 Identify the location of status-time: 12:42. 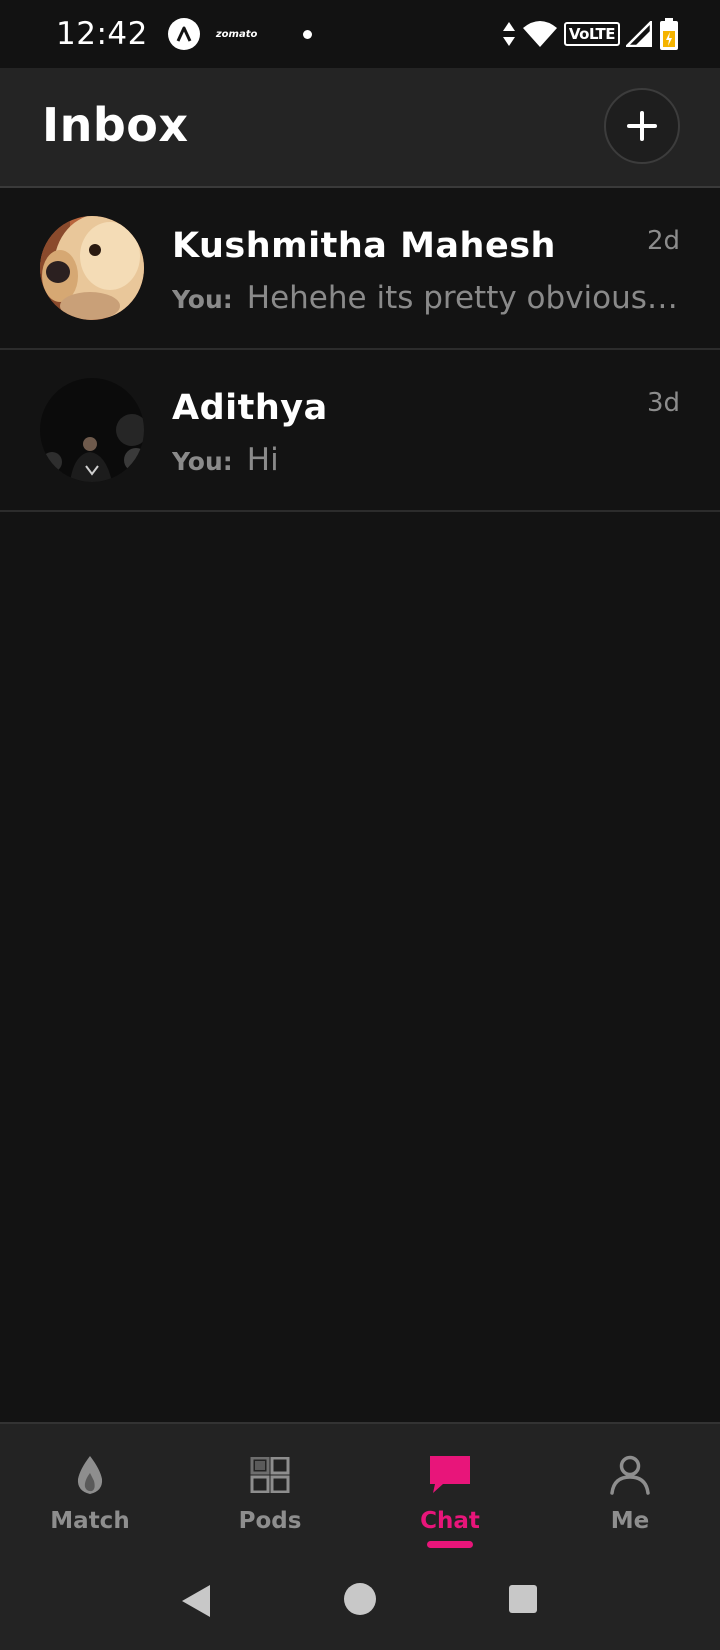
(102, 34).